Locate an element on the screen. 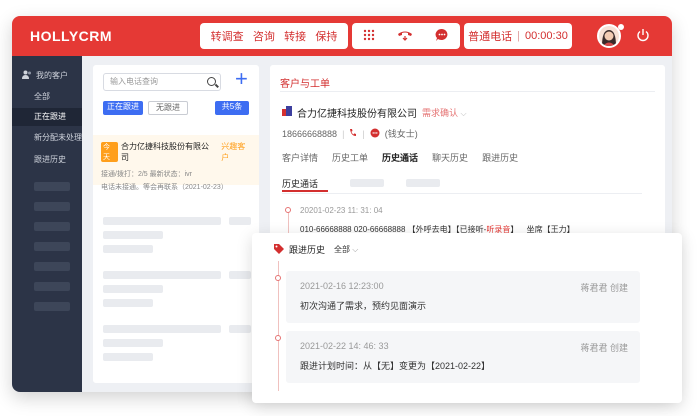  grid-icon is located at coordinates (369, 36).